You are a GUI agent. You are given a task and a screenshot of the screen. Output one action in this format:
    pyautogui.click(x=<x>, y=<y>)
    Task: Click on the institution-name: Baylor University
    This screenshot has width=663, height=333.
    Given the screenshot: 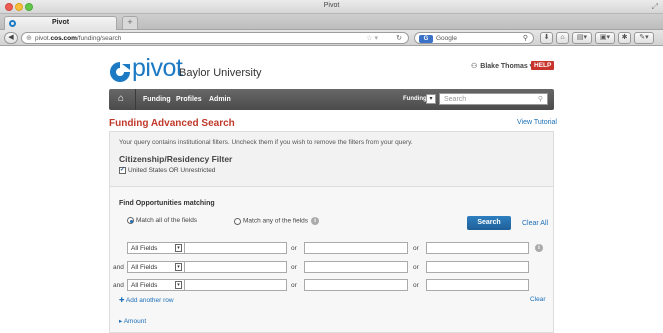 What is the action you would take?
    pyautogui.click(x=220, y=73)
    